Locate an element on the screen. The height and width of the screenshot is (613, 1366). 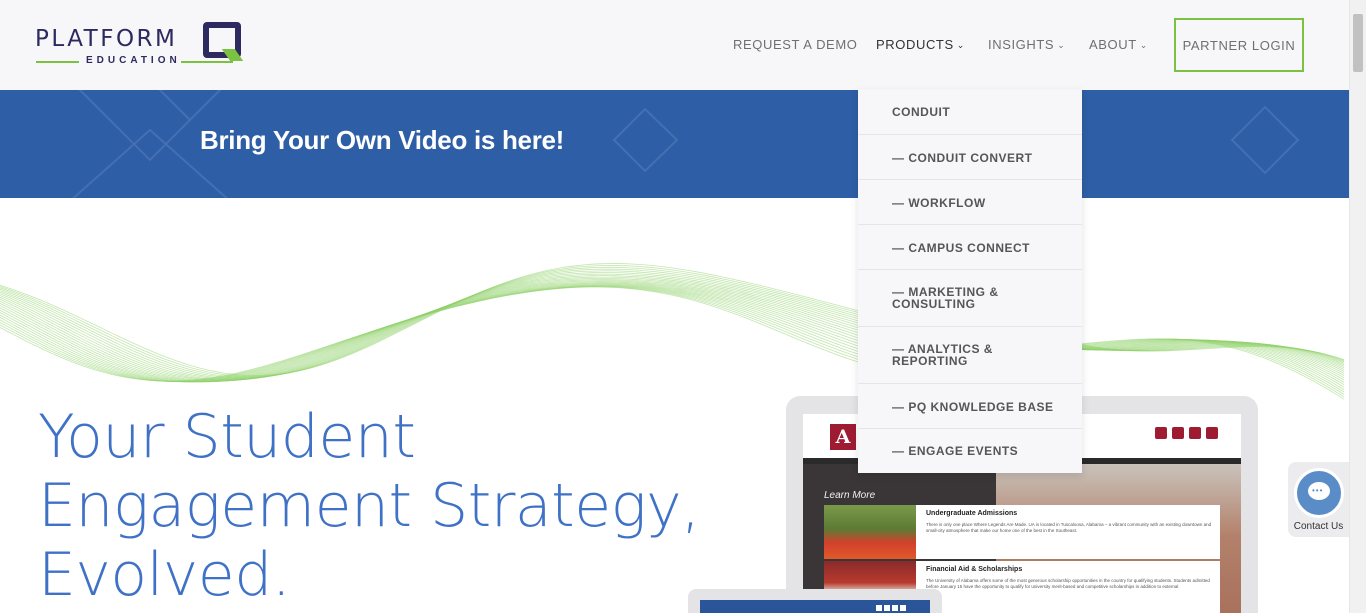
contact-us-widget: ••• Contact Us is located at coordinates (1318, 499).